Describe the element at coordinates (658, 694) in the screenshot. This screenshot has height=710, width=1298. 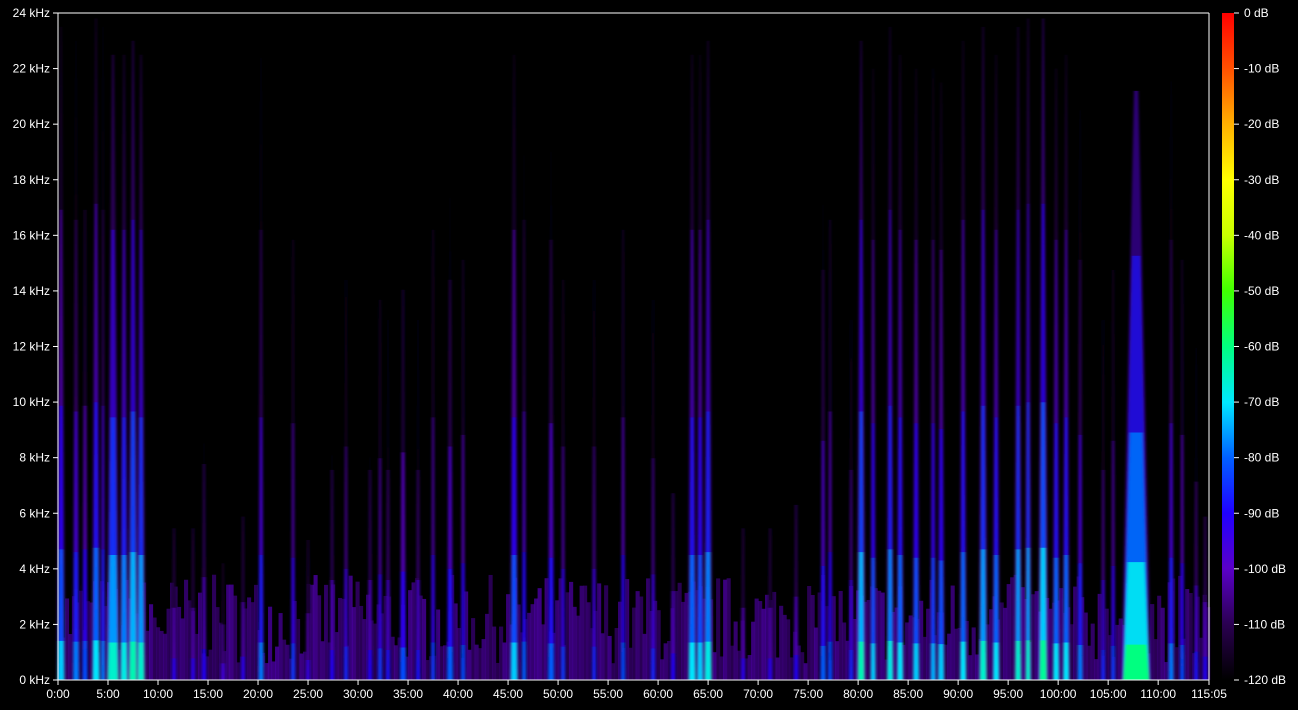
I see `x-tick-label: 60:00` at that location.